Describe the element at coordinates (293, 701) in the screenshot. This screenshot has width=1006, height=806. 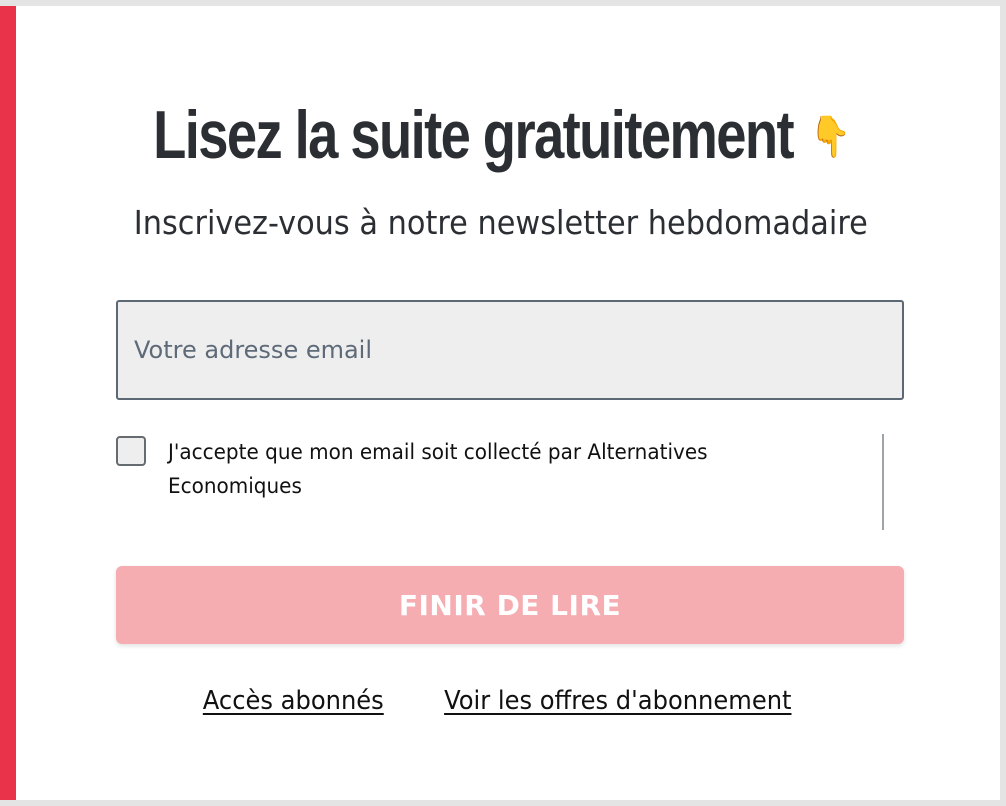
I see `subscriber-access-link: Accès abonnés` at that location.